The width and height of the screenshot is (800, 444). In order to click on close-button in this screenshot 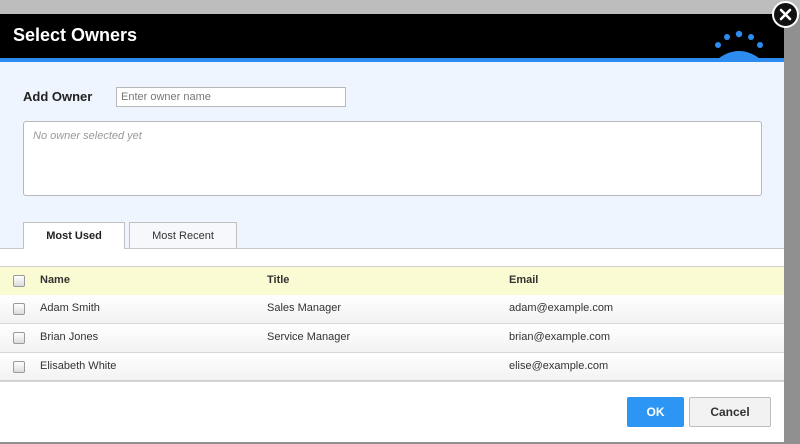, I will do `click(785, 14)`.